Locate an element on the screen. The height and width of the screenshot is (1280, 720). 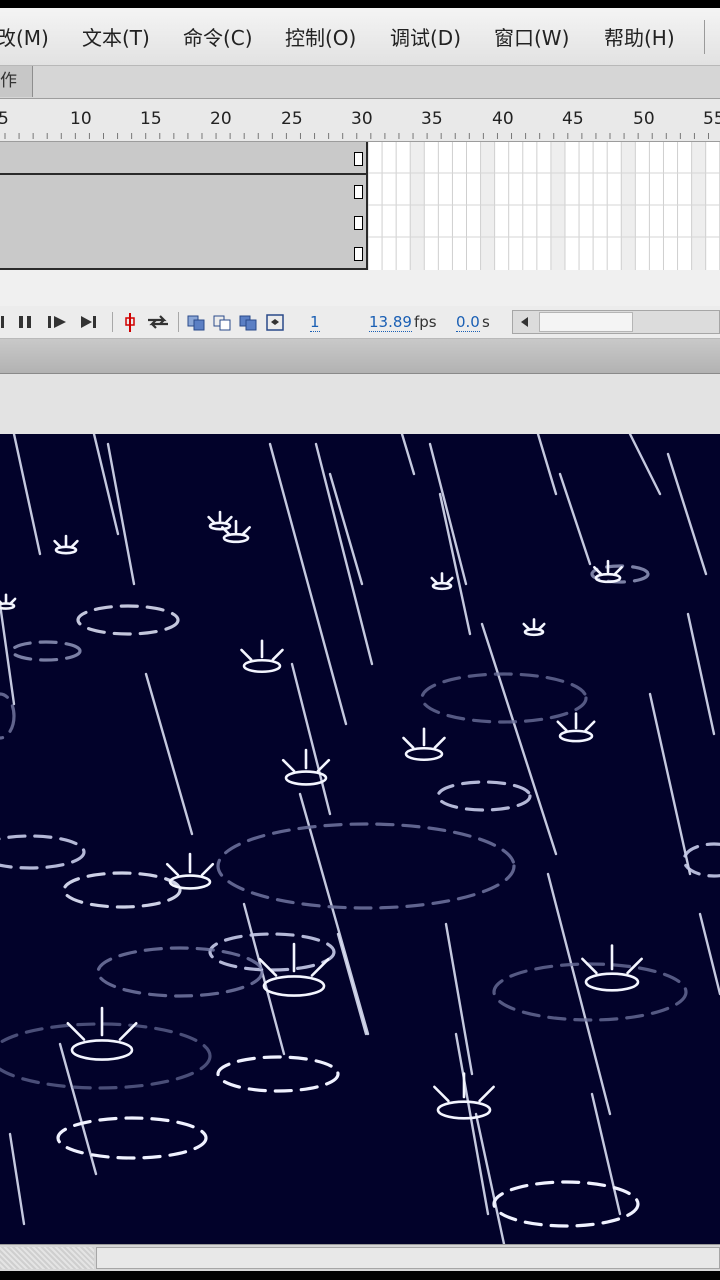
workspace-area is located at coordinates (360, 404).